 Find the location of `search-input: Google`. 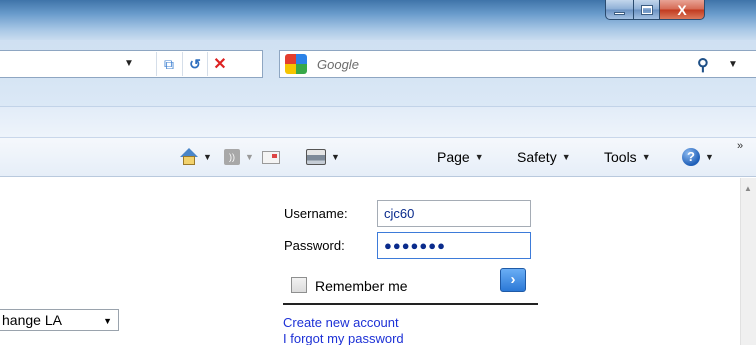

search-input: Google is located at coordinates (338, 64).